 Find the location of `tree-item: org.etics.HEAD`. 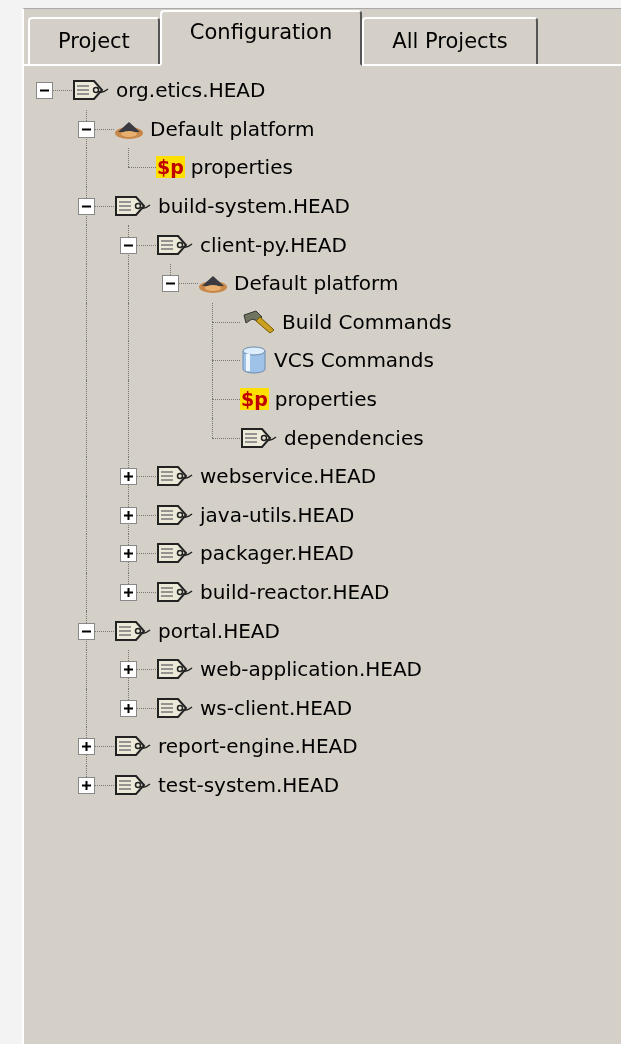

tree-item: org.etics.HEAD is located at coordinates (191, 90).